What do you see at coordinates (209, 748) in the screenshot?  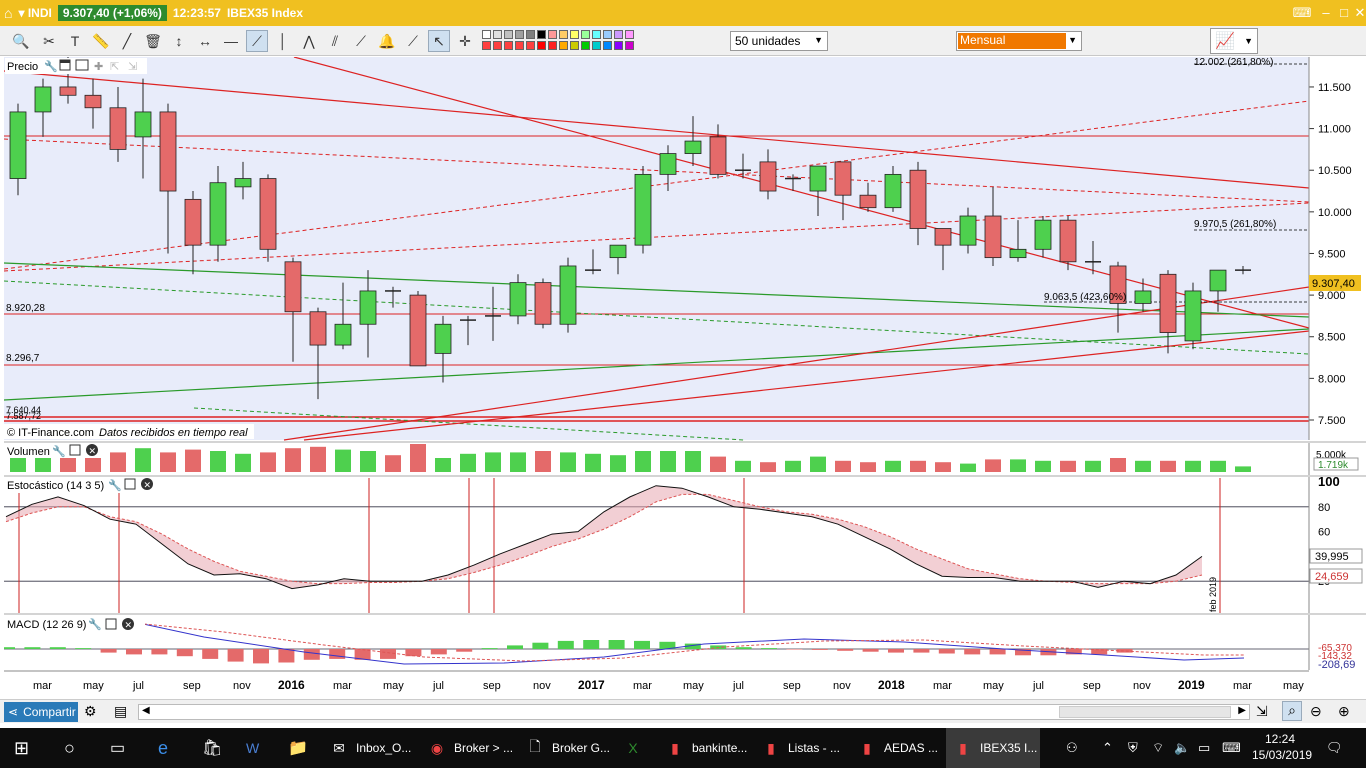 I see `store-icon: 🛍` at bounding box center [209, 748].